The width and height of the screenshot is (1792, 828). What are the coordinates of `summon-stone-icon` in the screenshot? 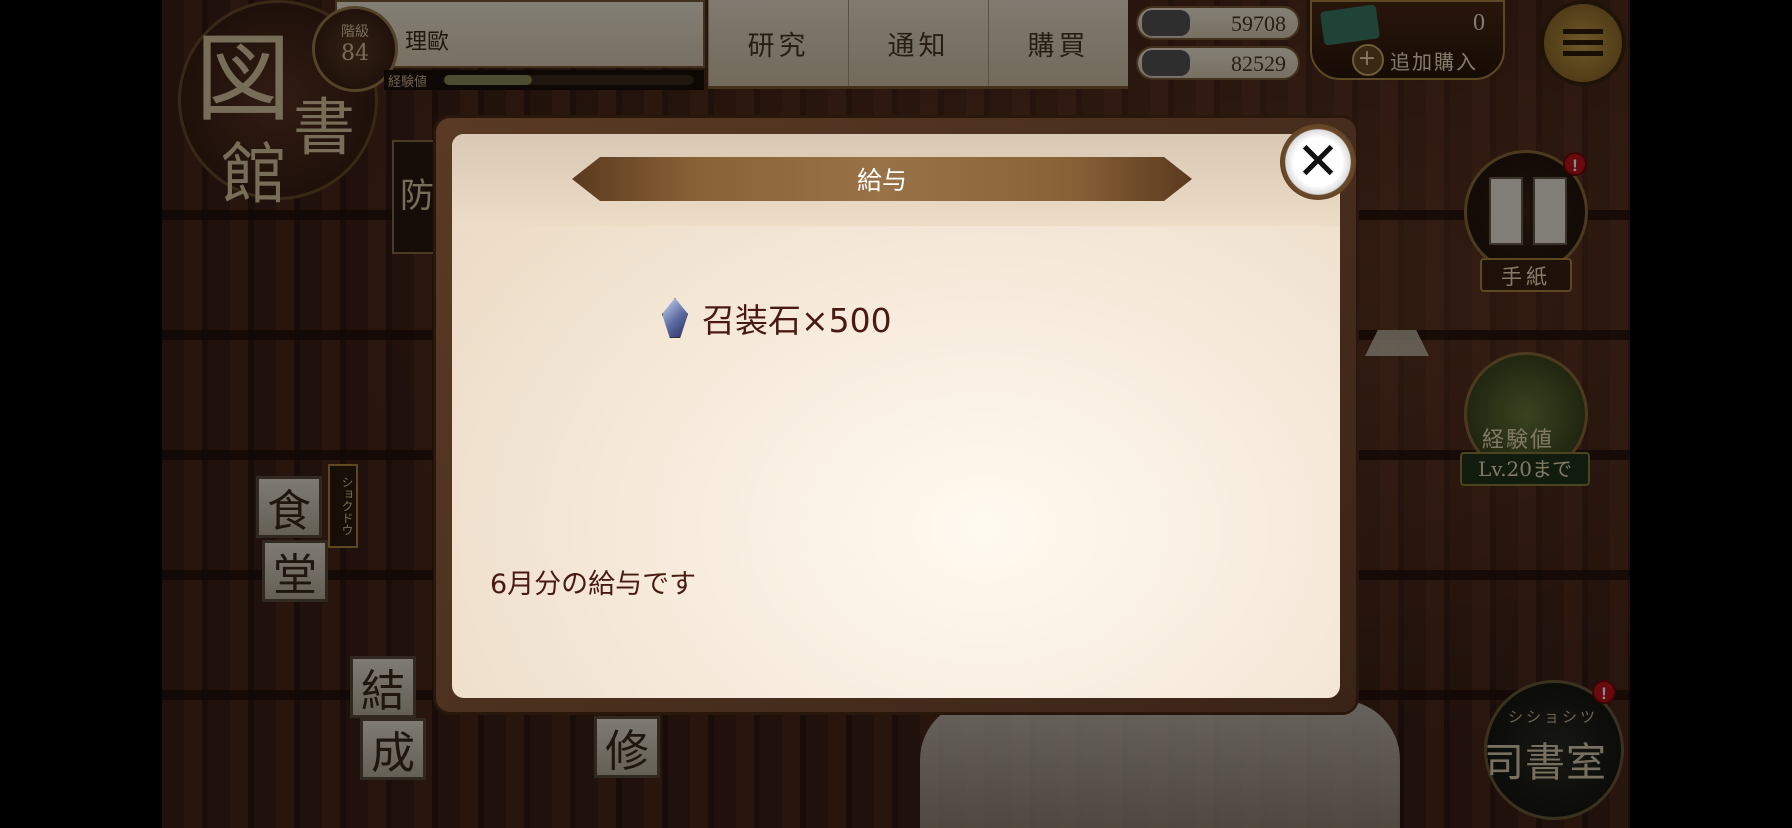 It's located at (675, 318).